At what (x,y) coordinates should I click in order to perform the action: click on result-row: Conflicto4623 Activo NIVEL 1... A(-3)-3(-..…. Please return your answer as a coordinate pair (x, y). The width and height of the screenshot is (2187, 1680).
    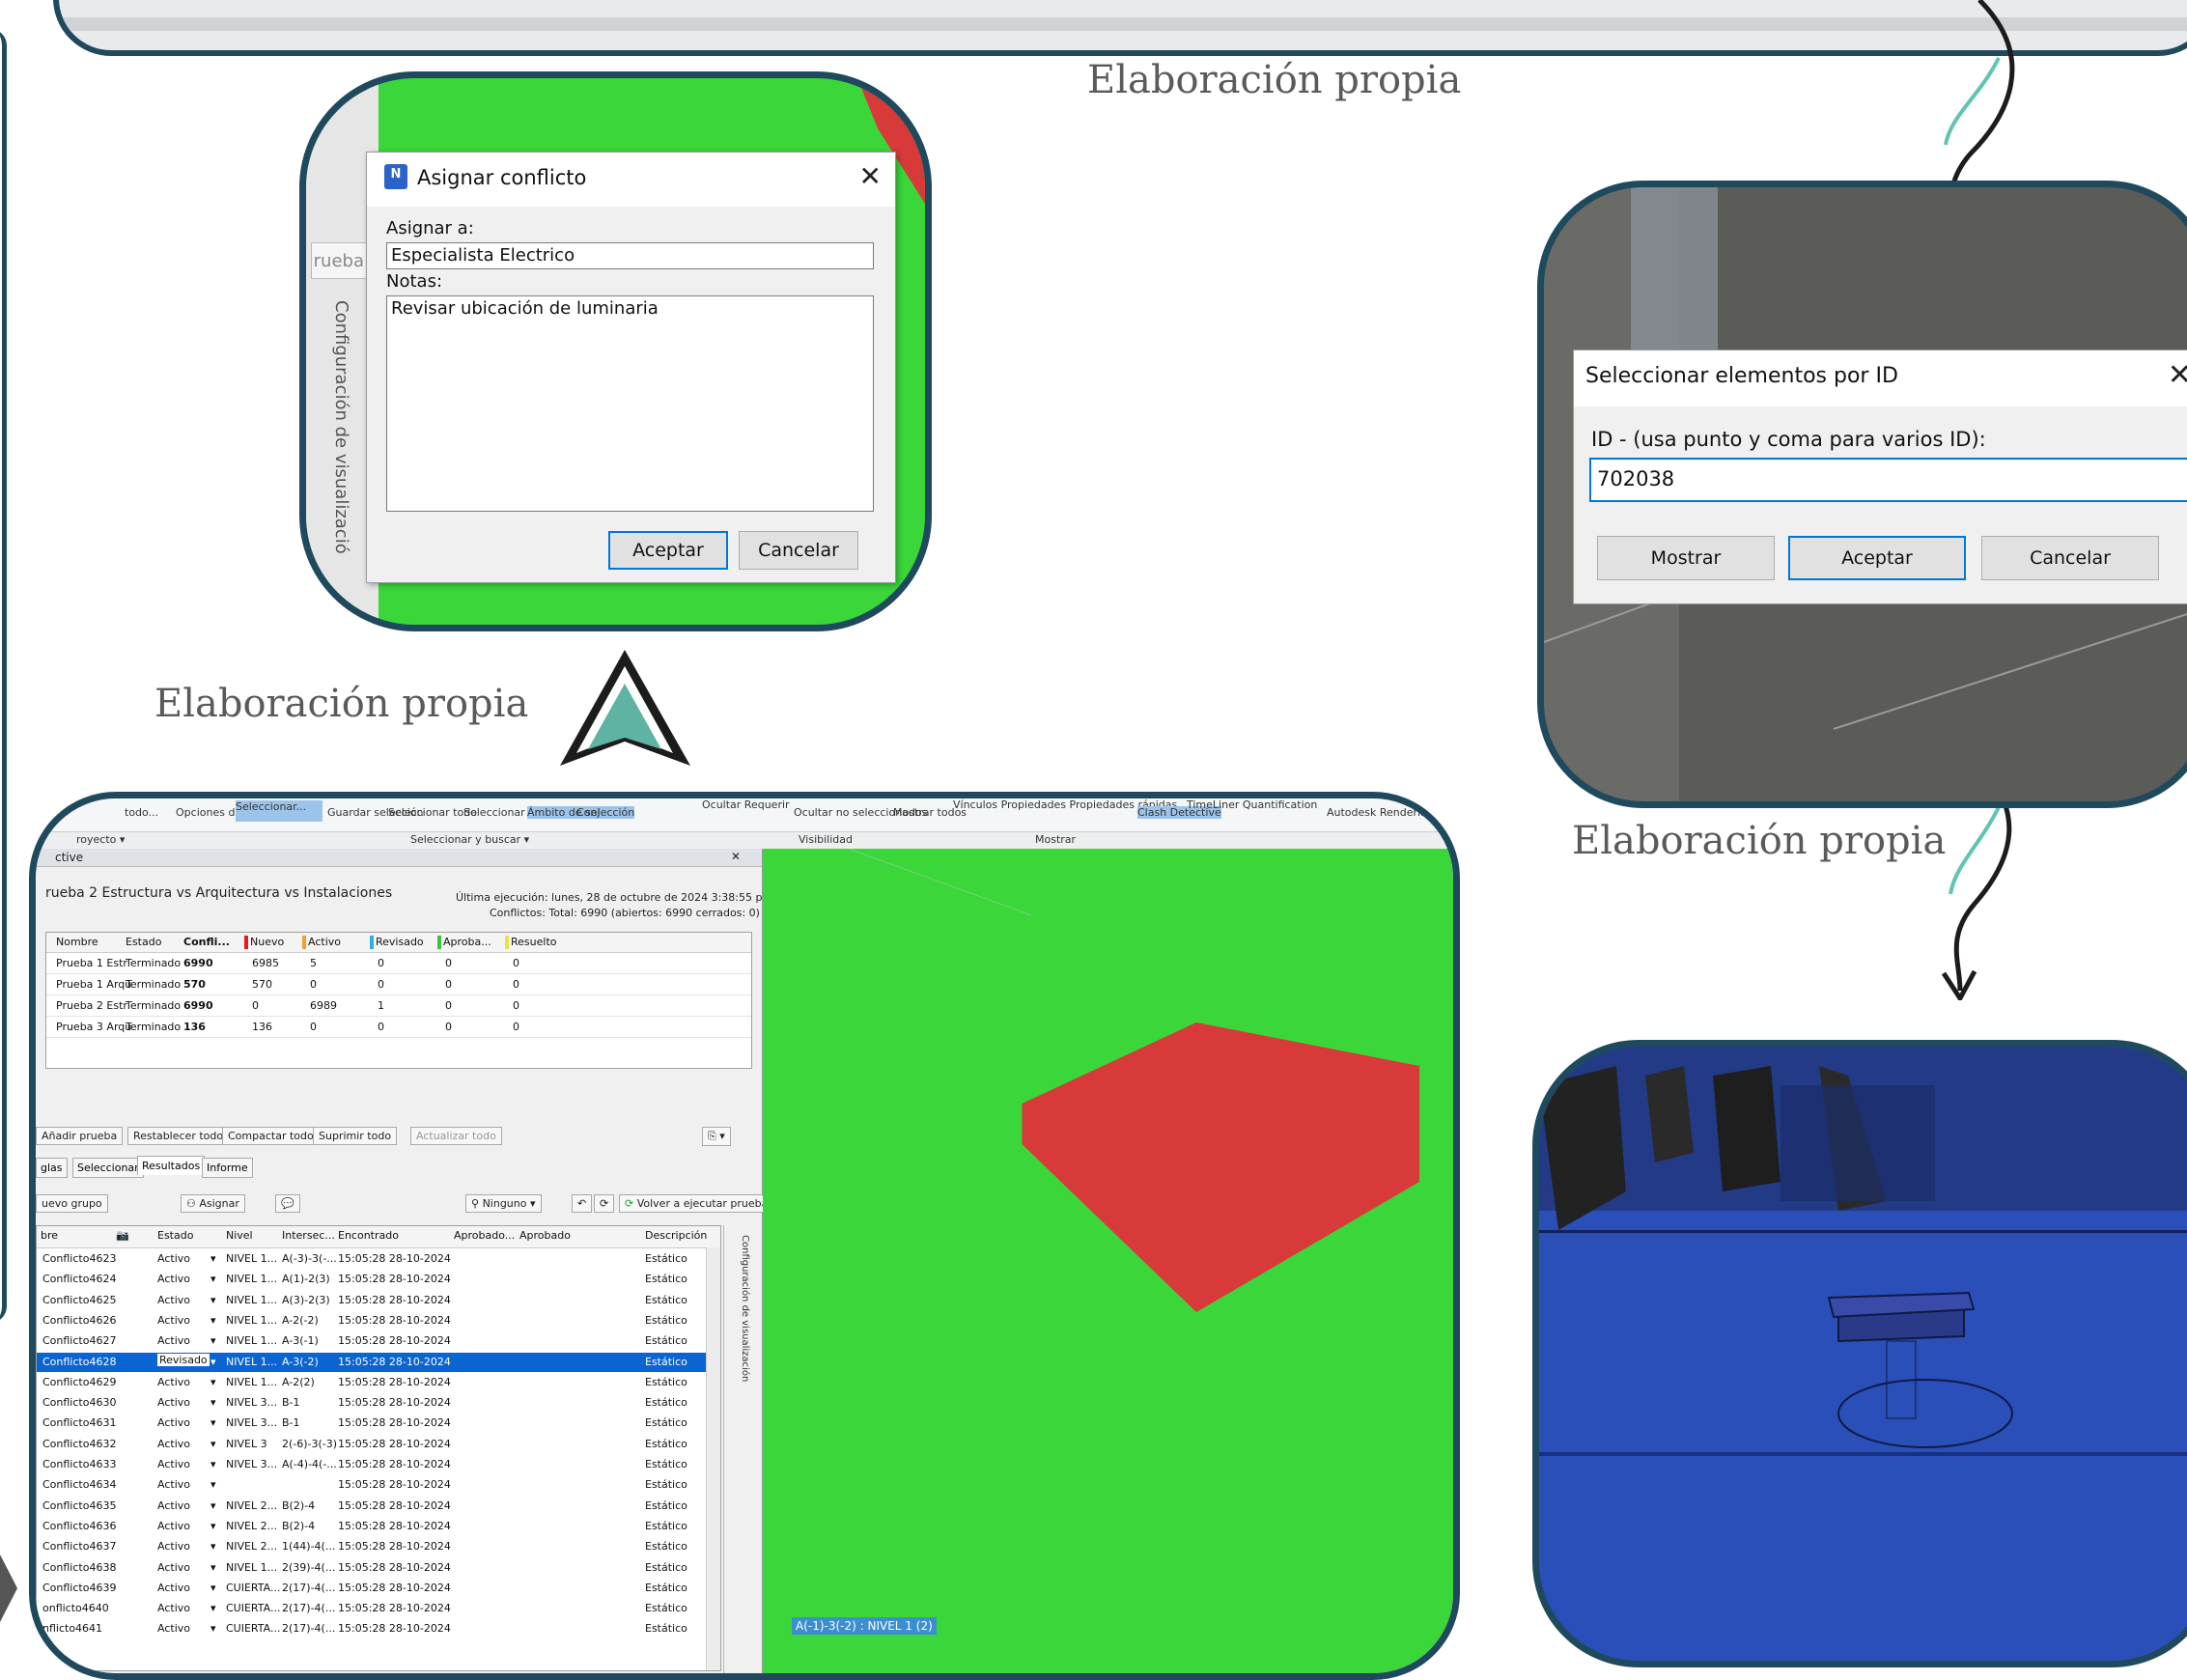
    Looking at the image, I should click on (372, 1259).